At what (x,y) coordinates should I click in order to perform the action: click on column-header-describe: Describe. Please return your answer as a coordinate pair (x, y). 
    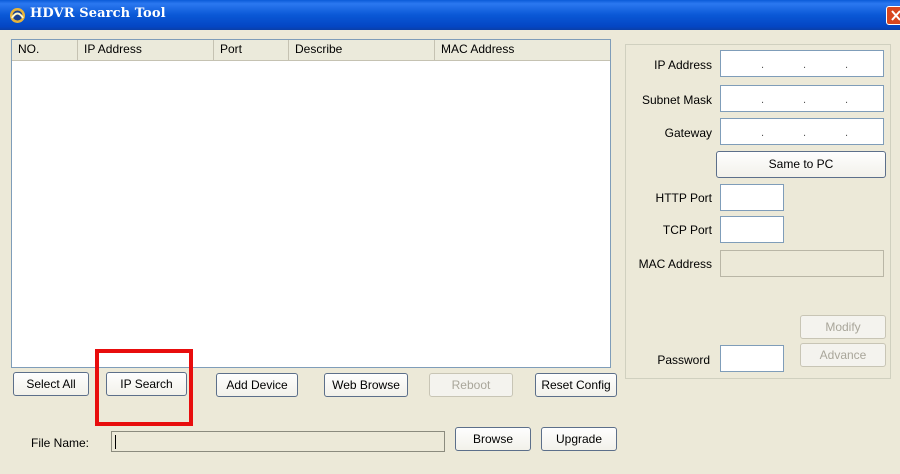
    Looking at the image, I should click on (362, 50).